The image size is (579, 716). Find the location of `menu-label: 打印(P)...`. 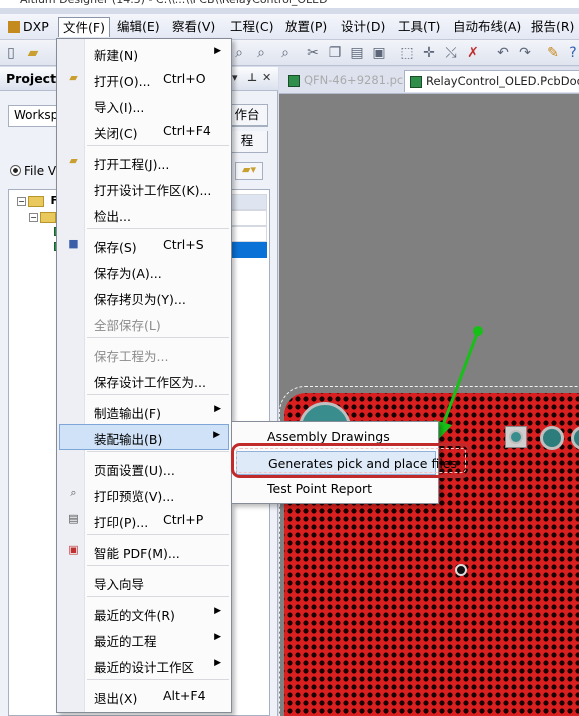

menu-label: 打印(P)... is located at coordinates (121, 522).